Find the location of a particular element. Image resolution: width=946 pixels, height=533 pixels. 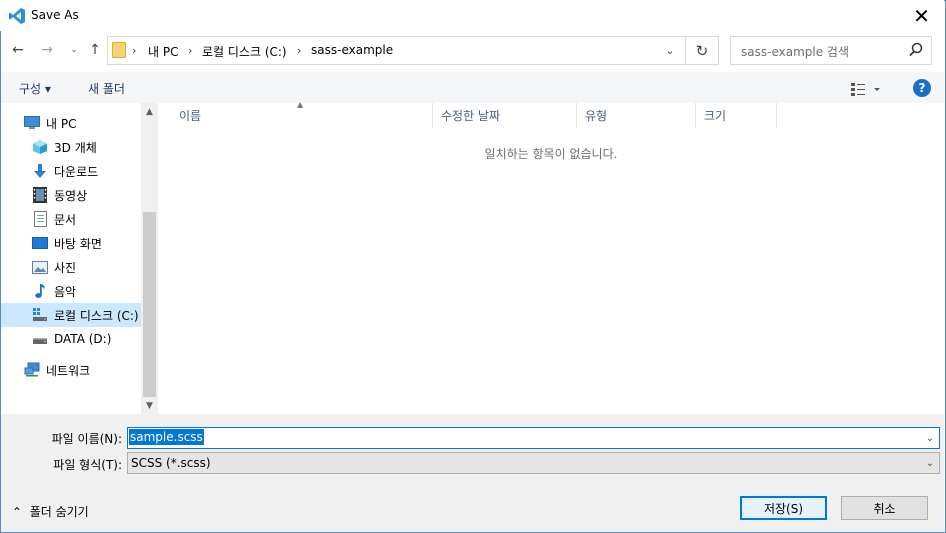

tree-item-desktop: 바탕 화면 is located at coordinates (86, 243).